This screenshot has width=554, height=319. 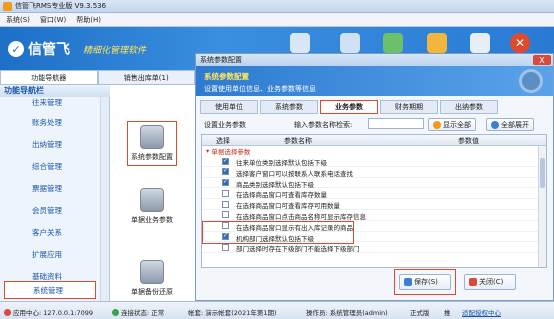 What do you see at coordinates (50, 254) in the screenshot?
I see `sidebar-item-extensions: 扩展应用` at bounding box center [50, 254].